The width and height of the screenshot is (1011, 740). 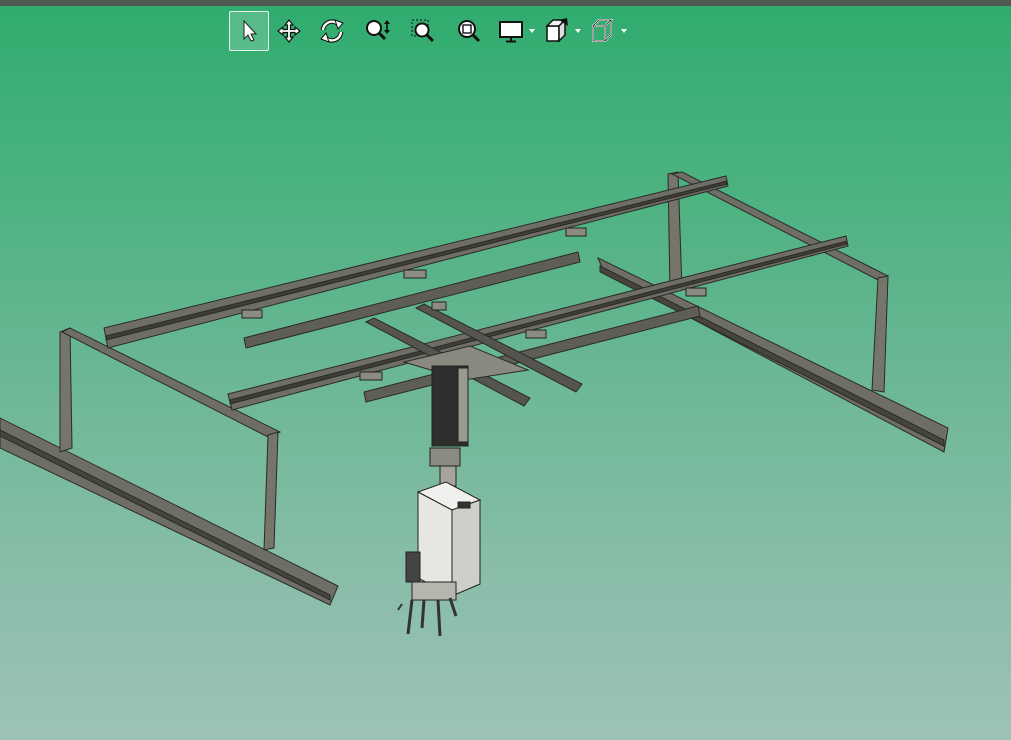 I want to click on right-frame, so click(x=773, y=312).